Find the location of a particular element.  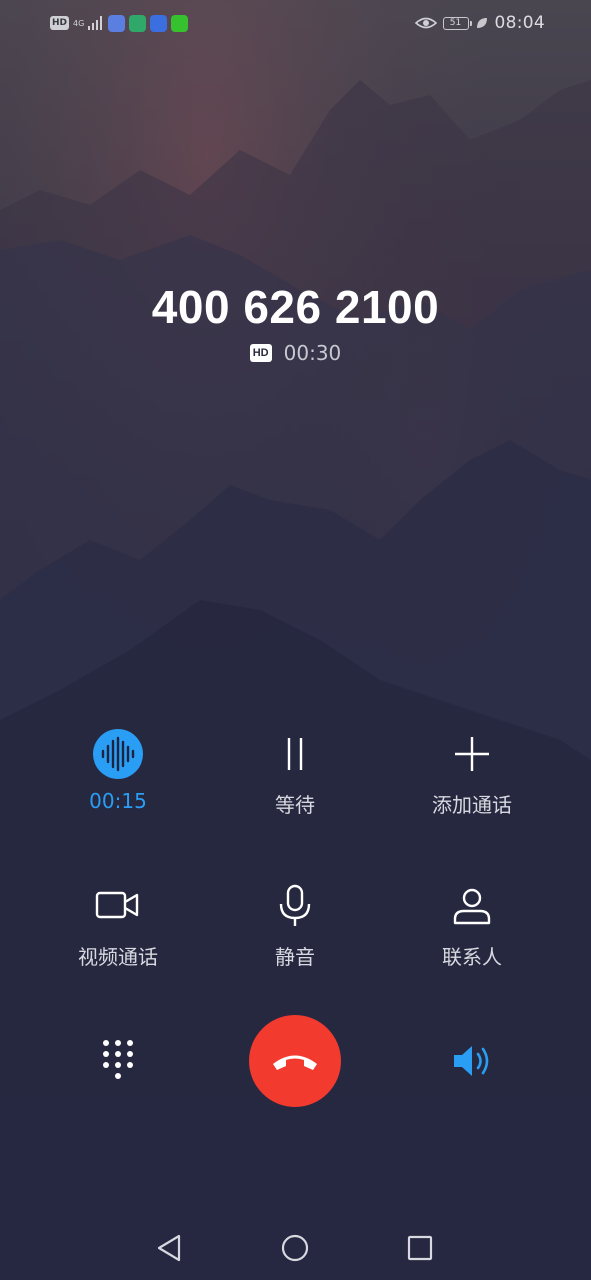

contacts-button: 联系人 is located at coordinates (472, 924).